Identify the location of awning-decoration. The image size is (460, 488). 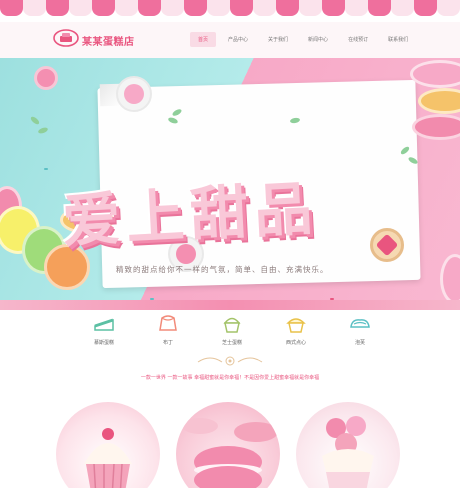
(230, 11).